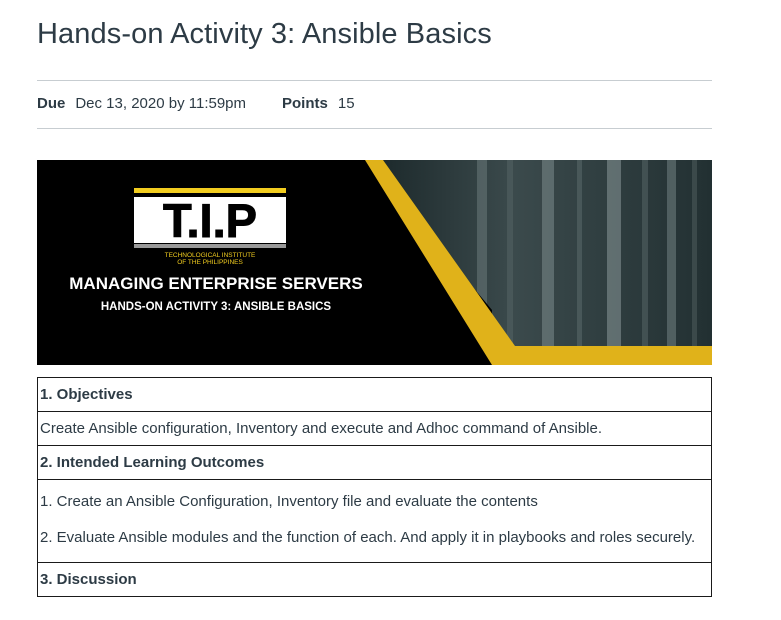 This screenshot has height=620, width=781. Describe the element at coordinates (216, 307) in the screenshot. I see `activity-title: HANDS-ON ACTIVITY 3: ANSIBLE BASICS` at that location.